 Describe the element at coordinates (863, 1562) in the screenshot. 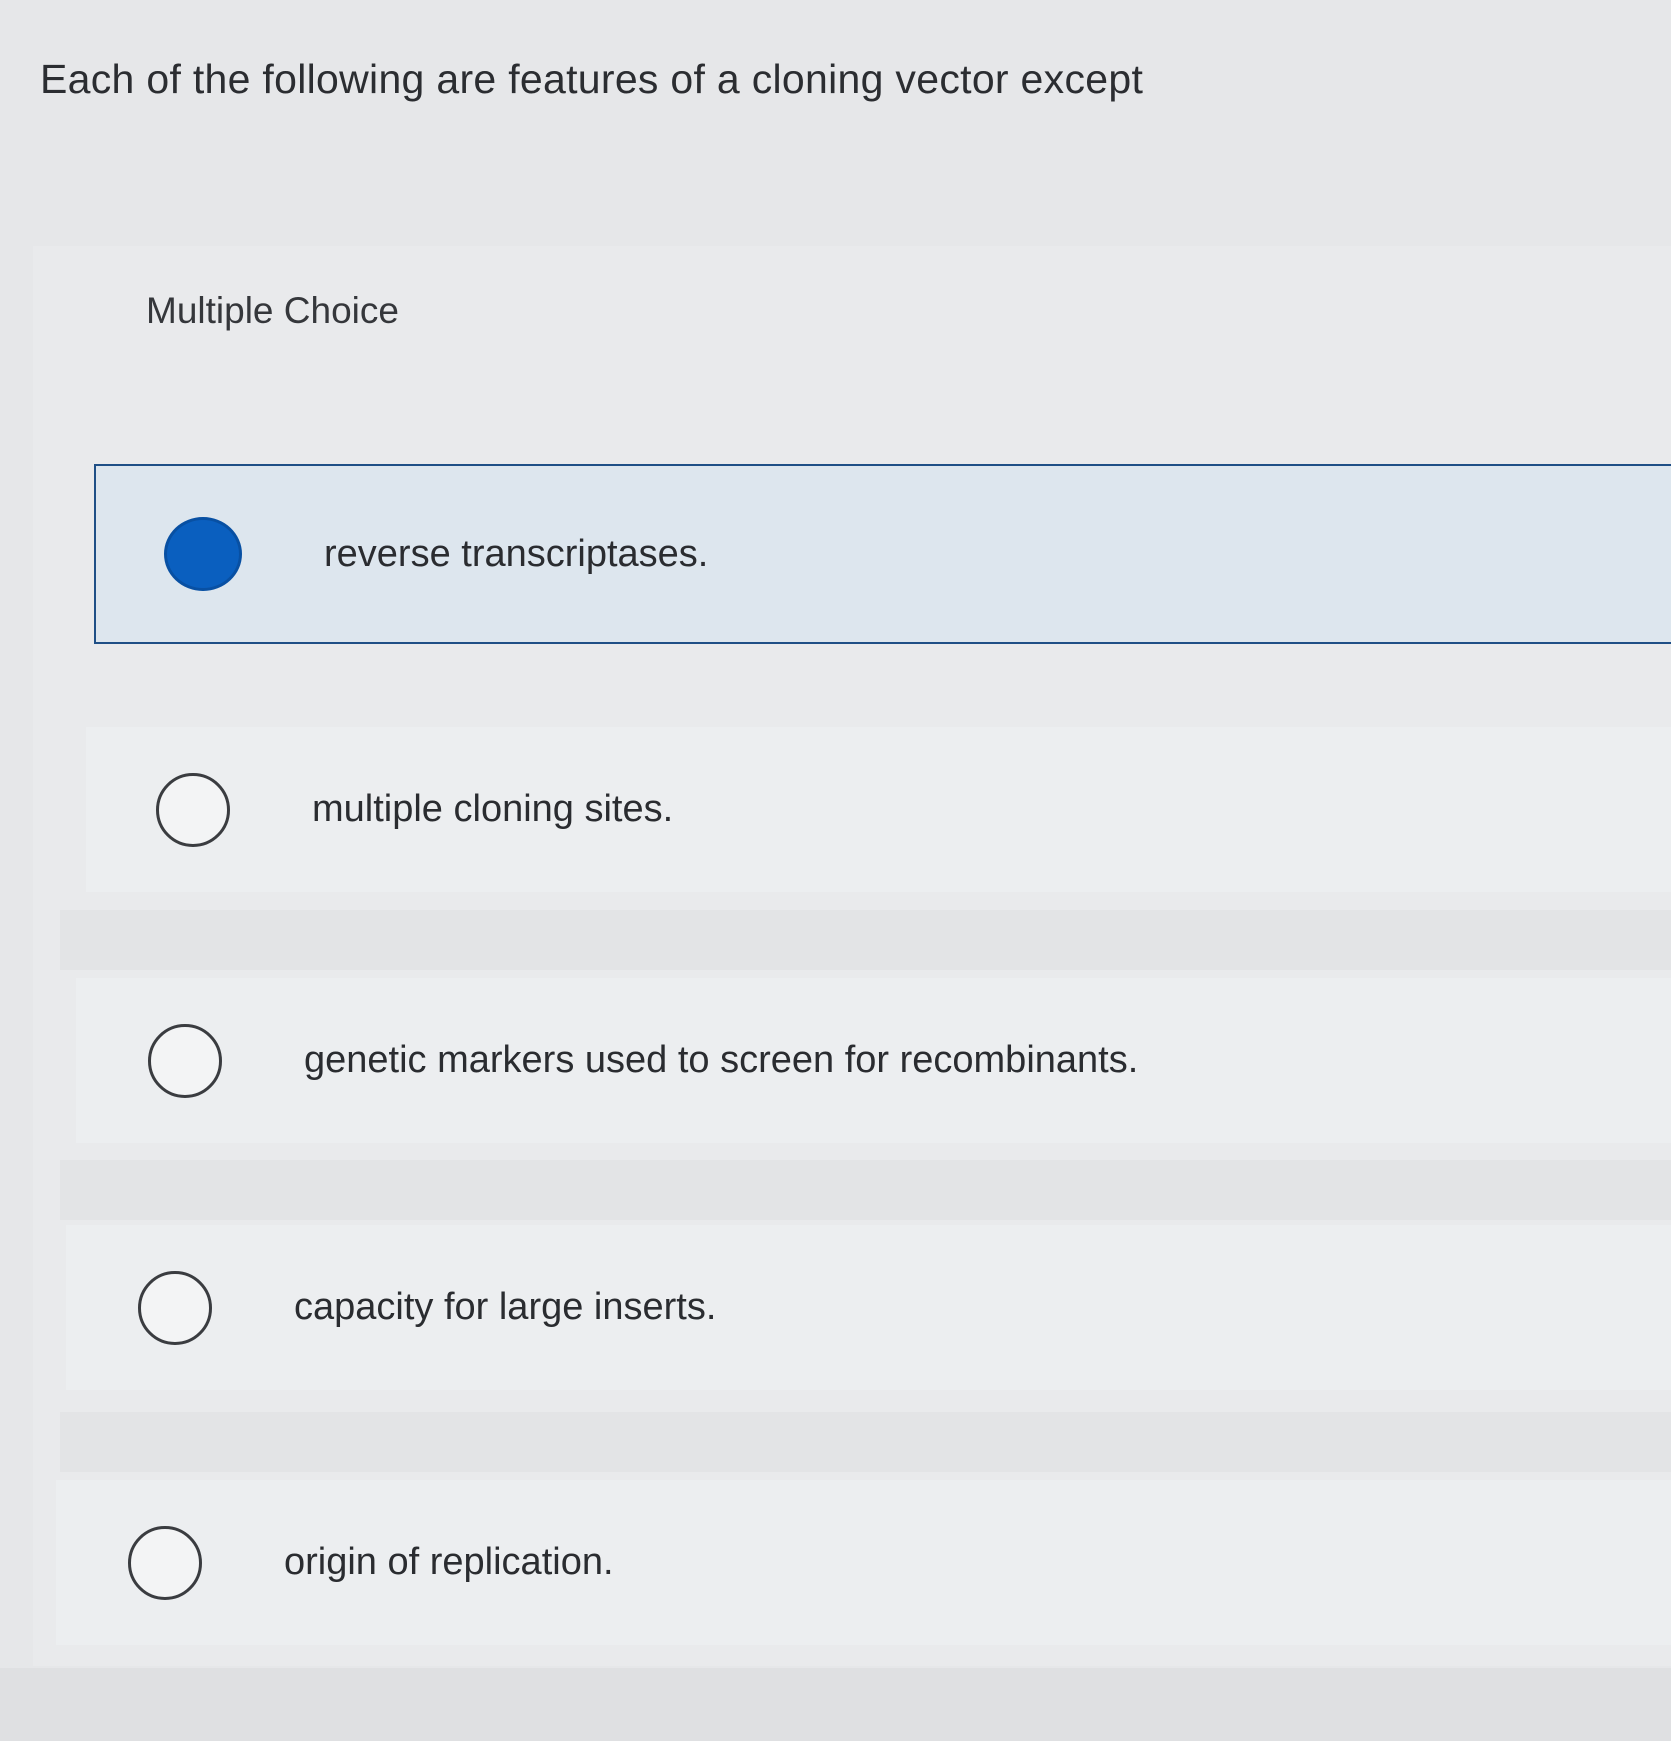

I see `option-origin-of-replication: origin of replication.` at that location.